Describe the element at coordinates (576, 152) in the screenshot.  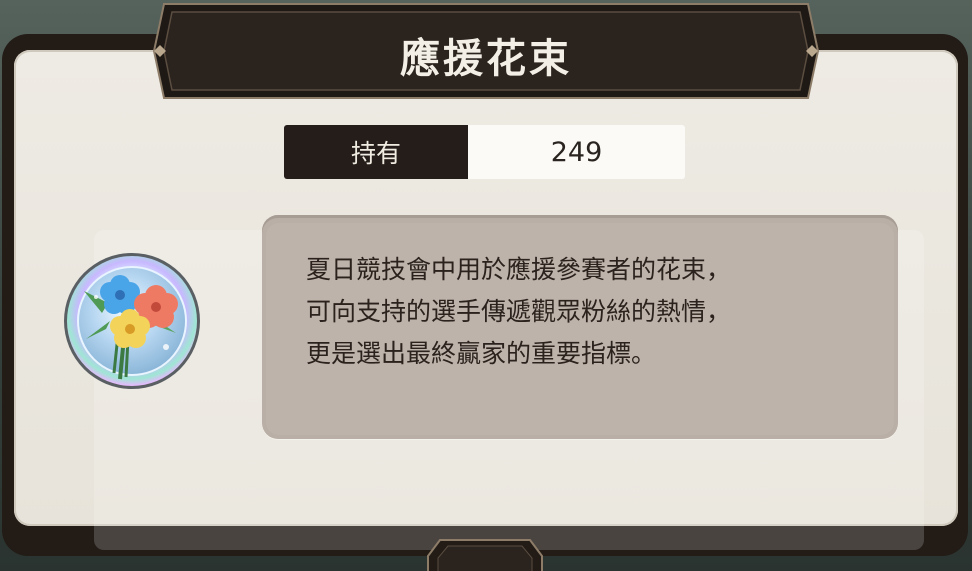
I see `holding-value: 249` at that location.